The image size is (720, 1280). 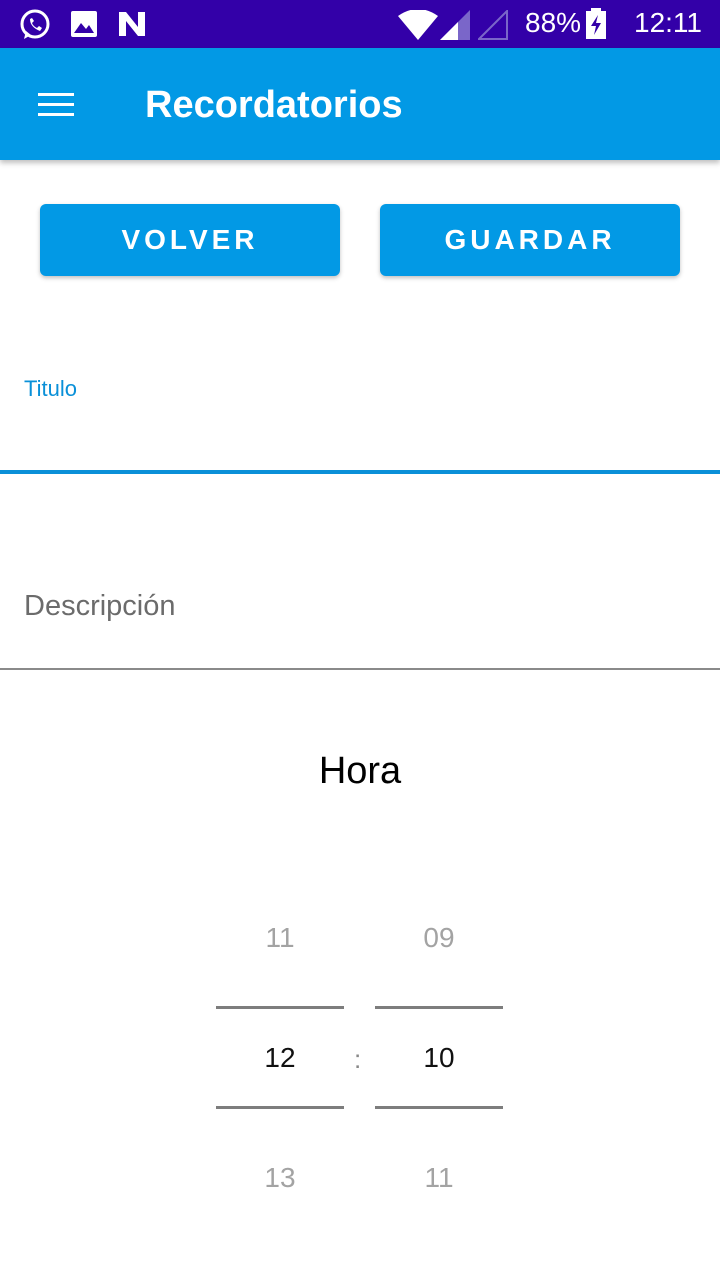 I want to click on image-icon, so click(x=84, y=24).